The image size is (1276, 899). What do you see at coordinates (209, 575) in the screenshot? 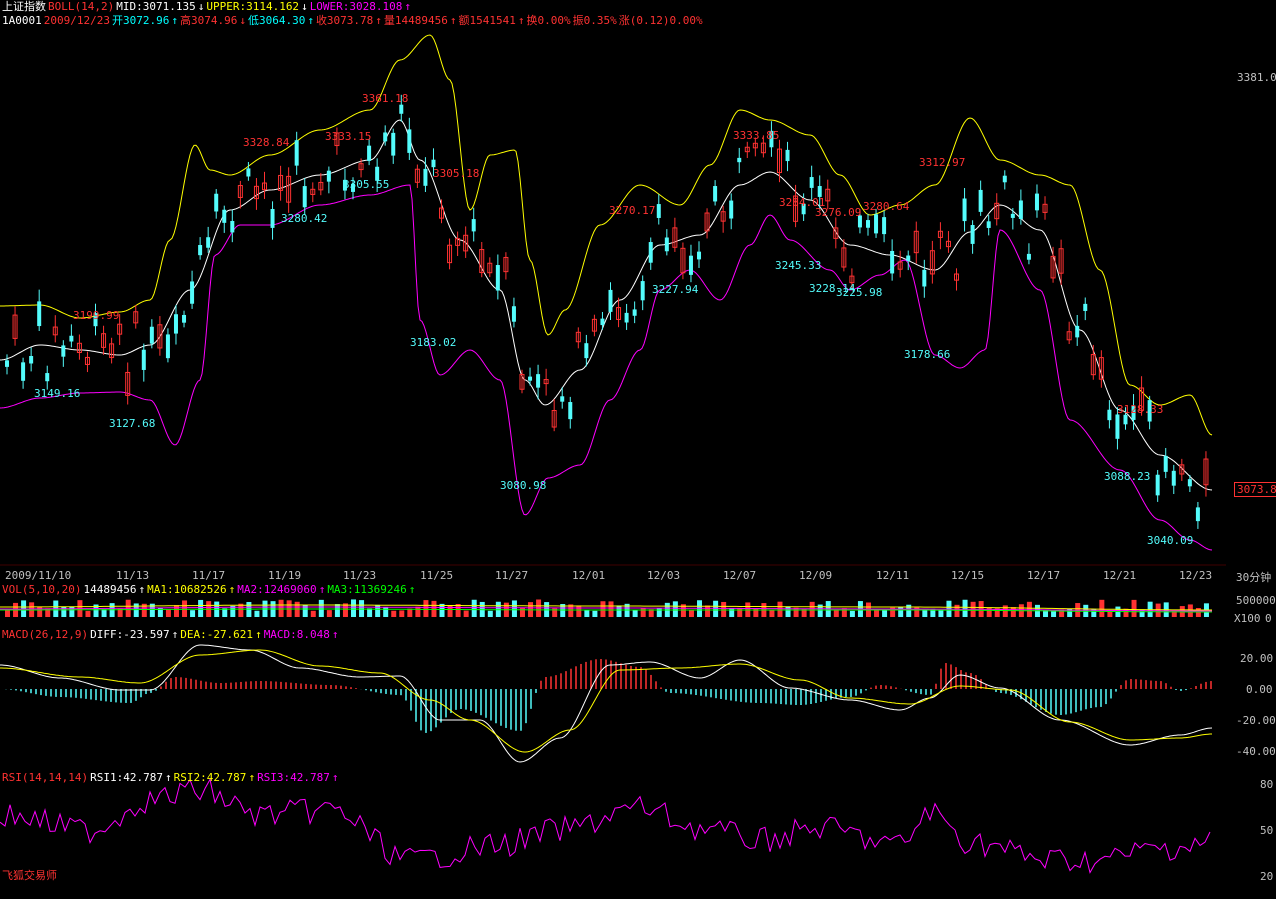
I see `date-tick: 11/17` at bounding box center [209, 575].